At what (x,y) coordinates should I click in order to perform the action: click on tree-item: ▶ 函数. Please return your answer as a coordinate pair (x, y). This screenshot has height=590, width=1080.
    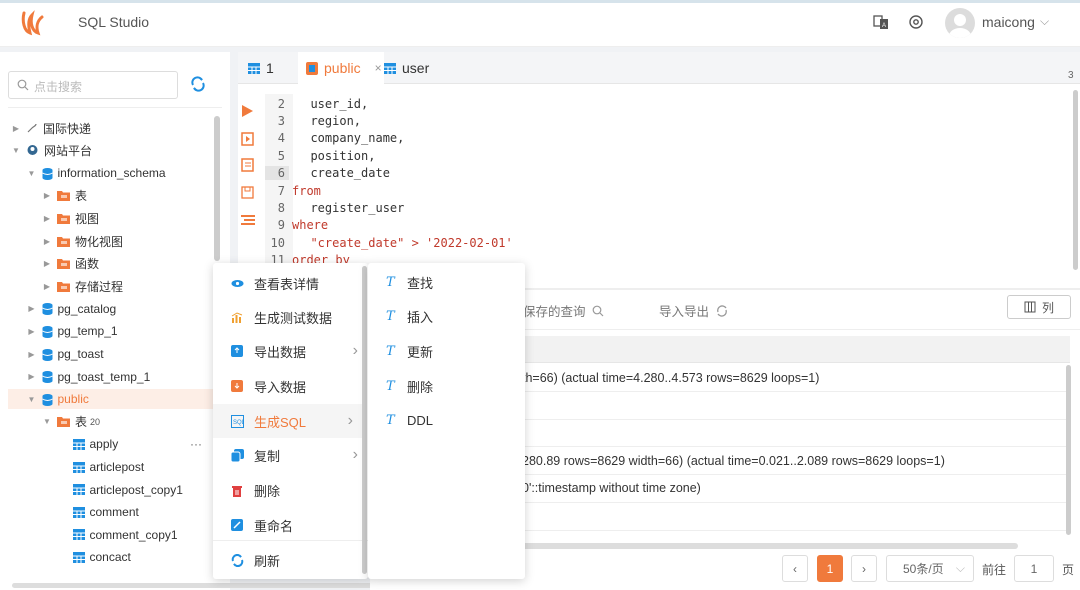
    Looking at the image, I should click on (70, 264).